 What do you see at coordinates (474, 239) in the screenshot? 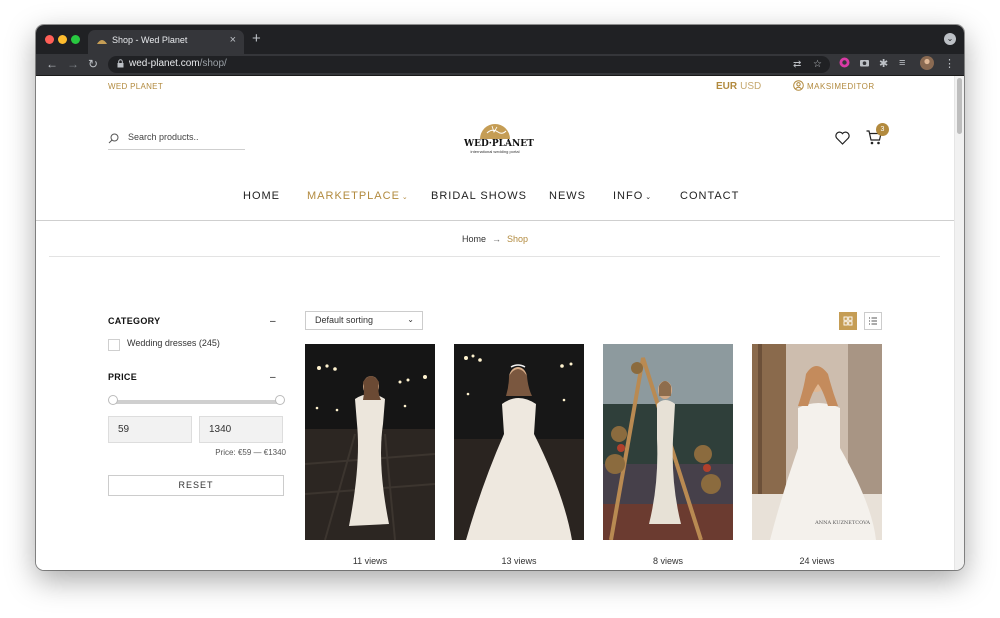
I see `breadcrumb-home: Home` at bounding box center [474, 239].